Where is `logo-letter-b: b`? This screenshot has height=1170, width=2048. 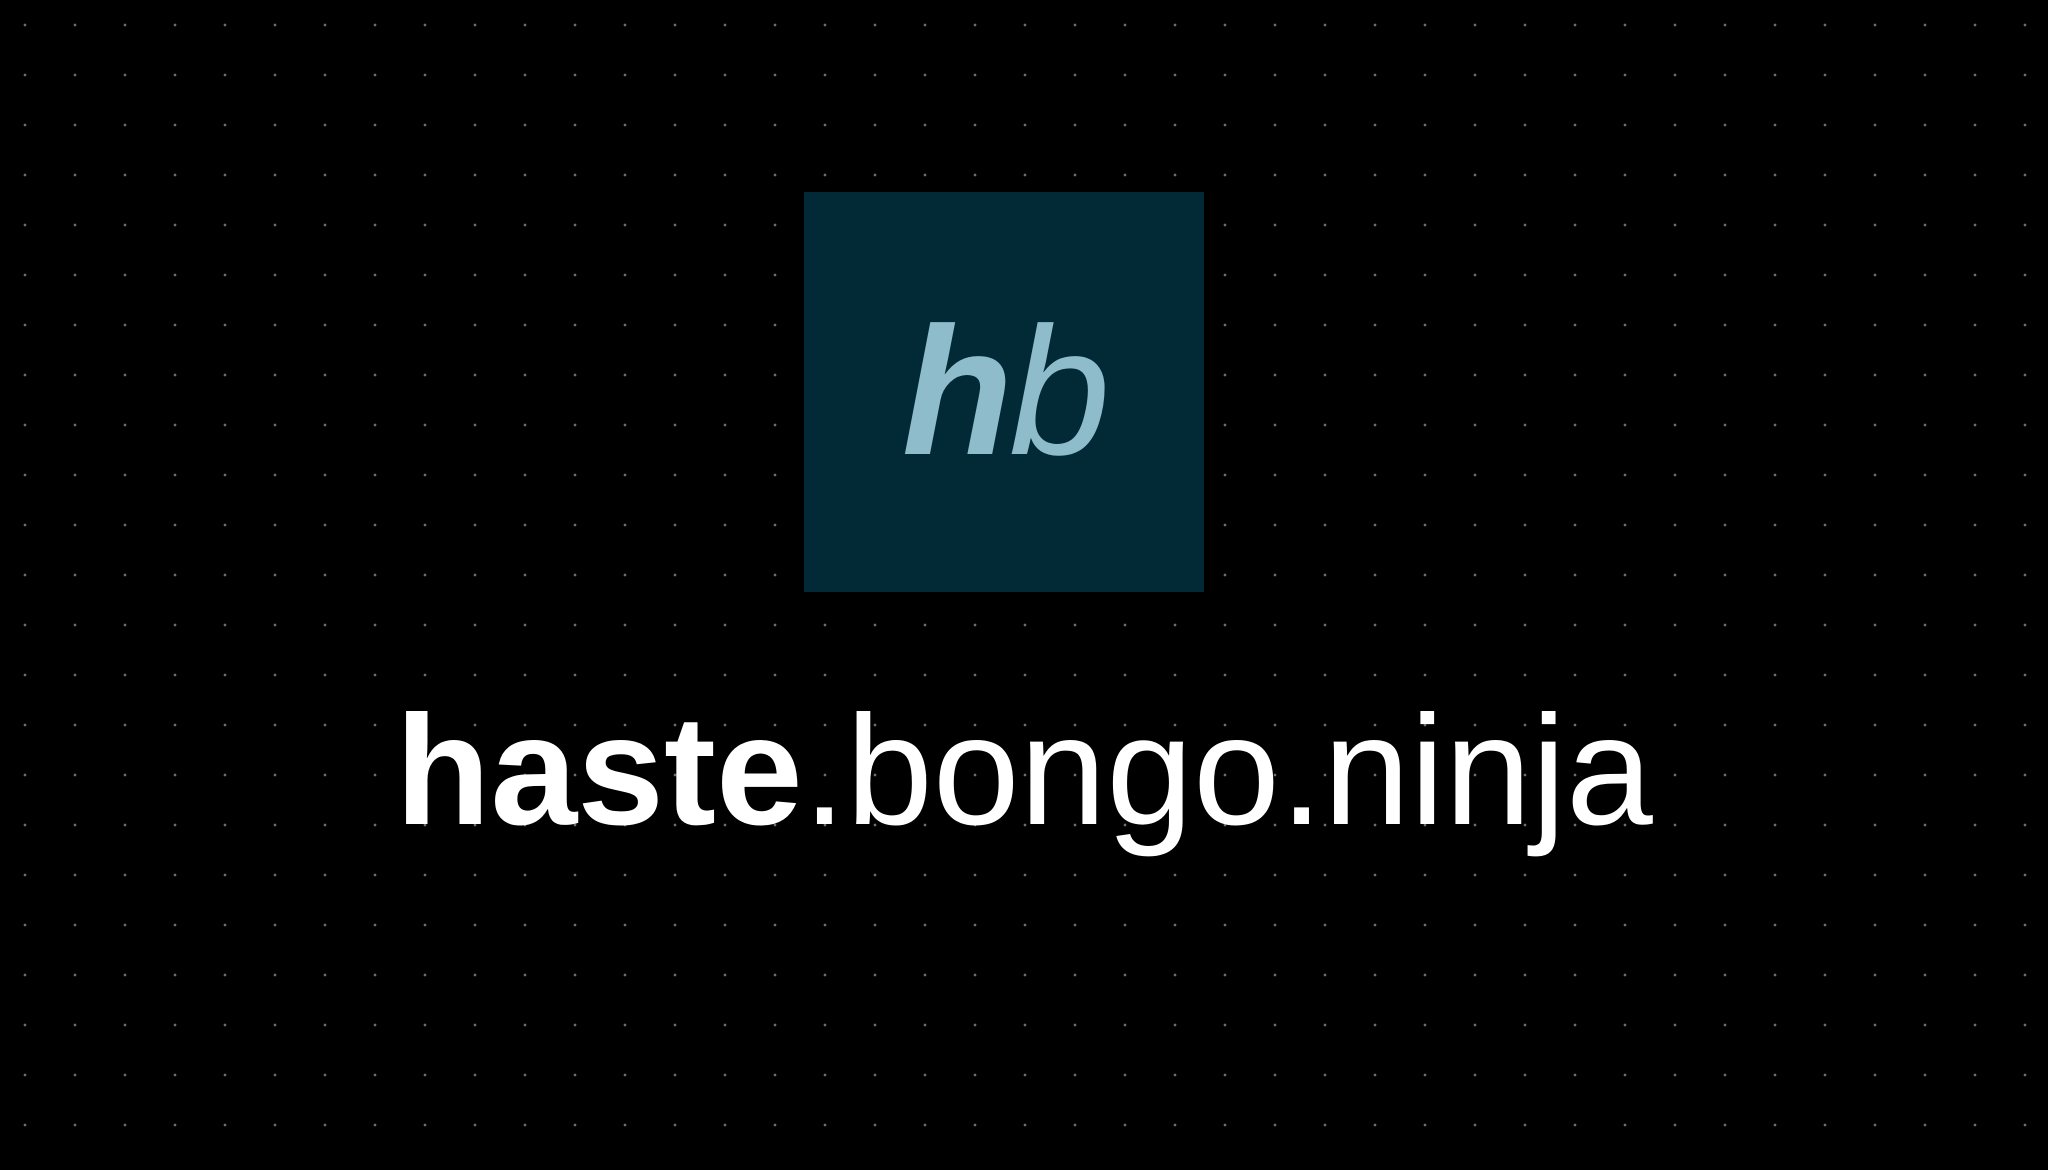 logo-letter-b: b is located at coordinates (1059, 391).